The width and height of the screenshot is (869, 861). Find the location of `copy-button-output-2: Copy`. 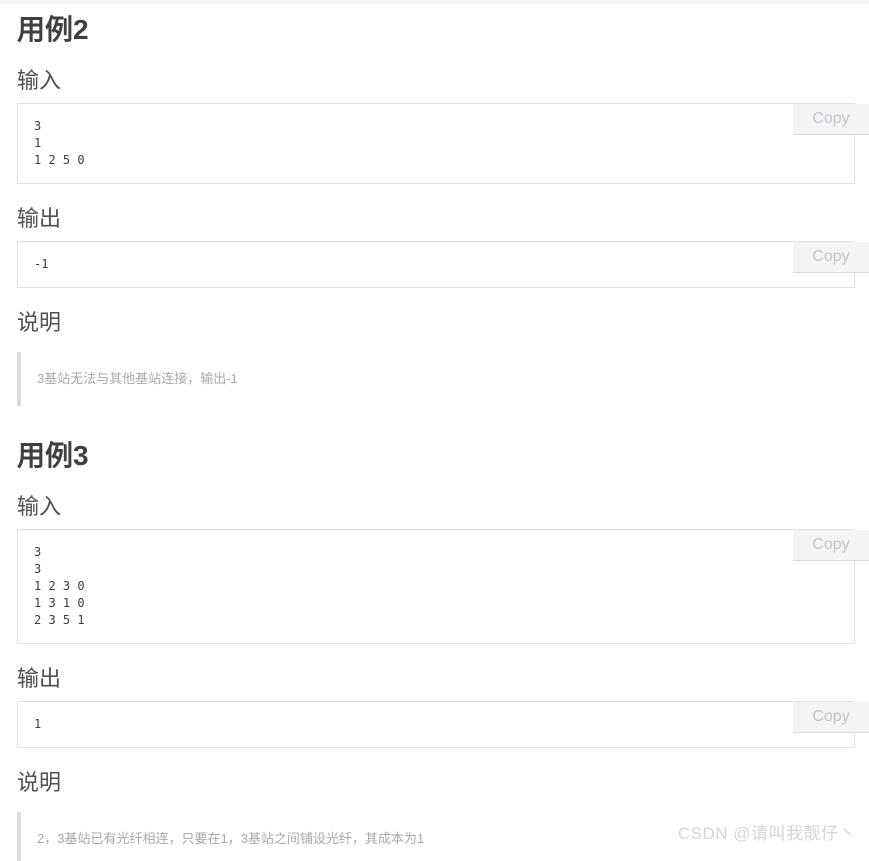

copy-button-output-2: Copy is located at coordinates (831, 717).